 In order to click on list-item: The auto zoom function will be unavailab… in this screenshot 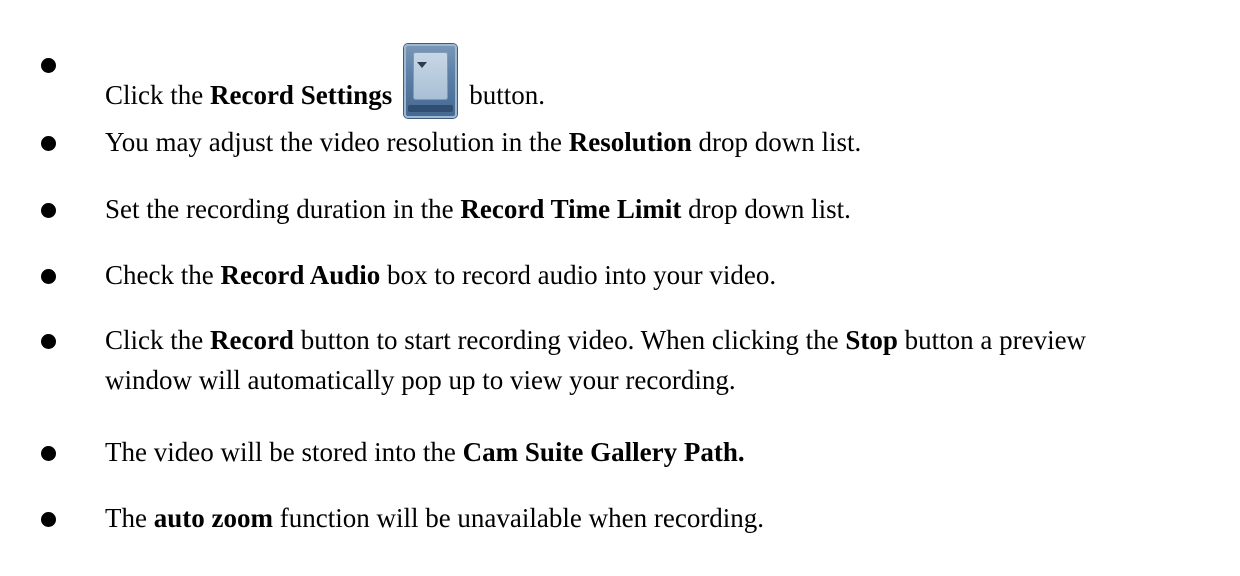, I will do `click(630, 518)`.